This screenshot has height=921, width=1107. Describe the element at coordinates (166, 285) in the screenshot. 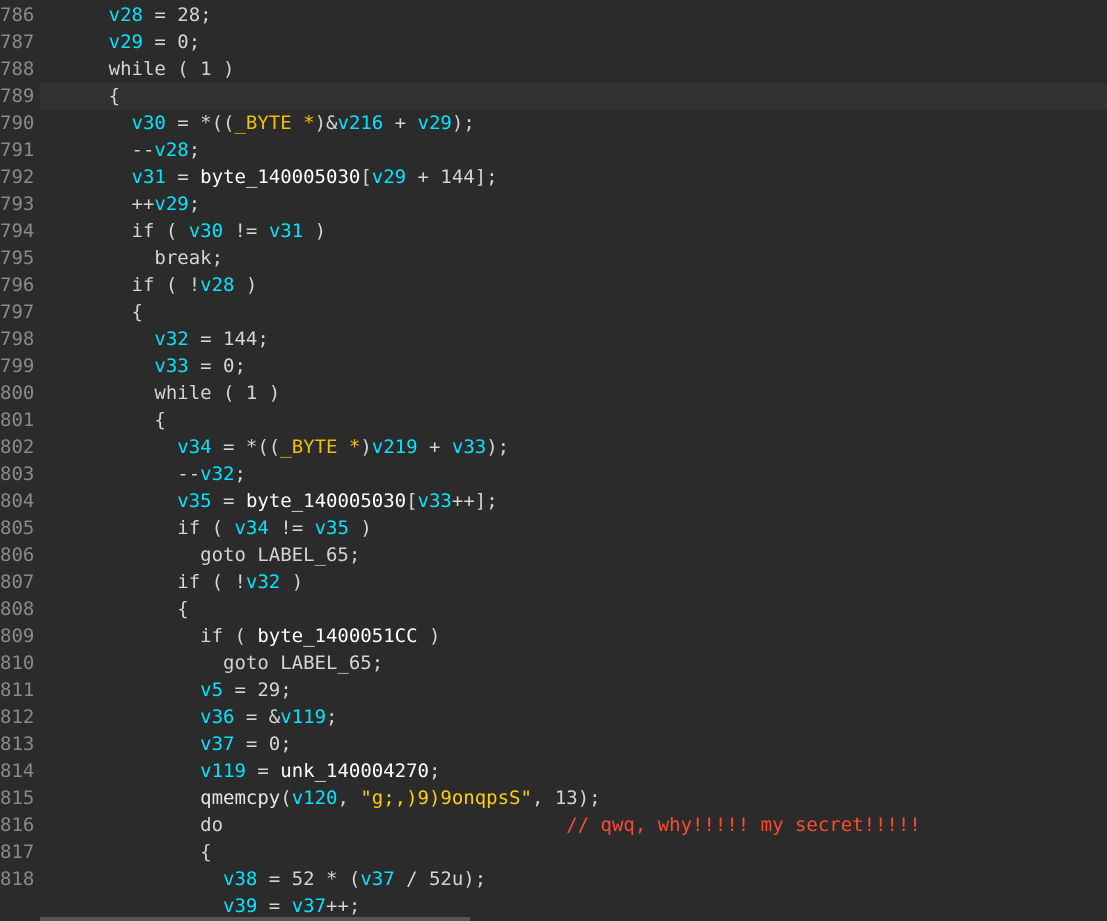

I see `code-token: if ( !` at that location.